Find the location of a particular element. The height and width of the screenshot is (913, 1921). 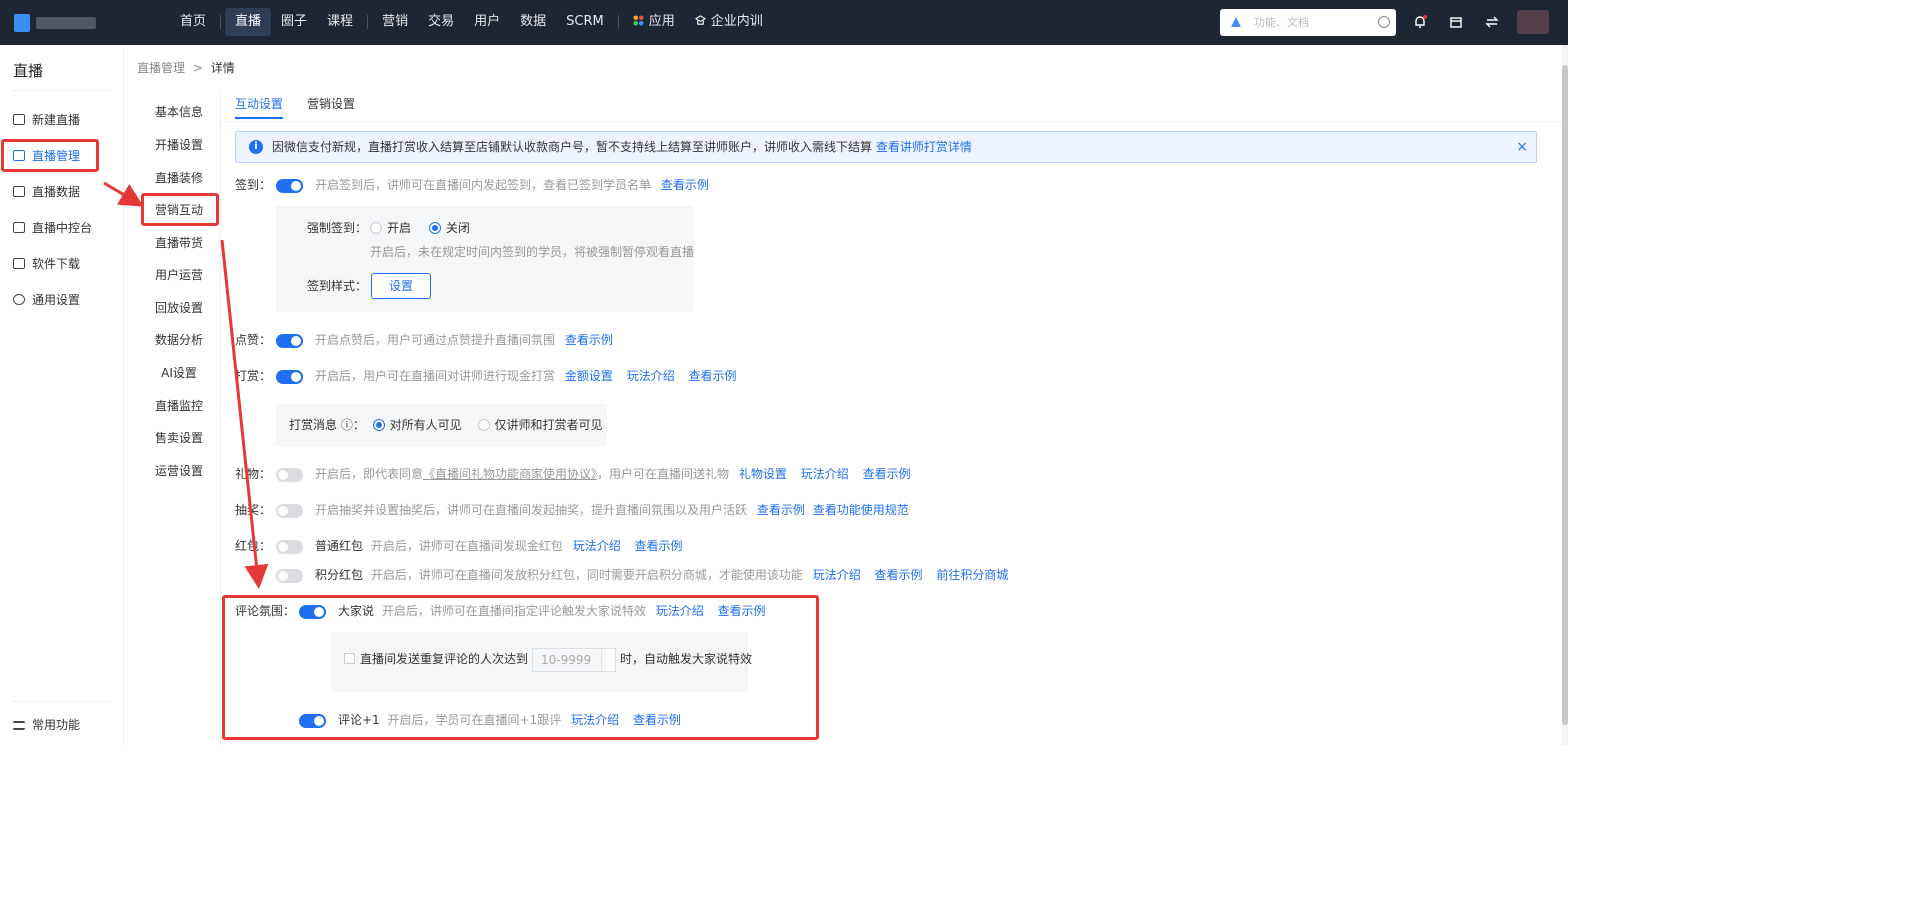

notice-link: 查看讲师打赏详情 is located at coordinates (924, 147).